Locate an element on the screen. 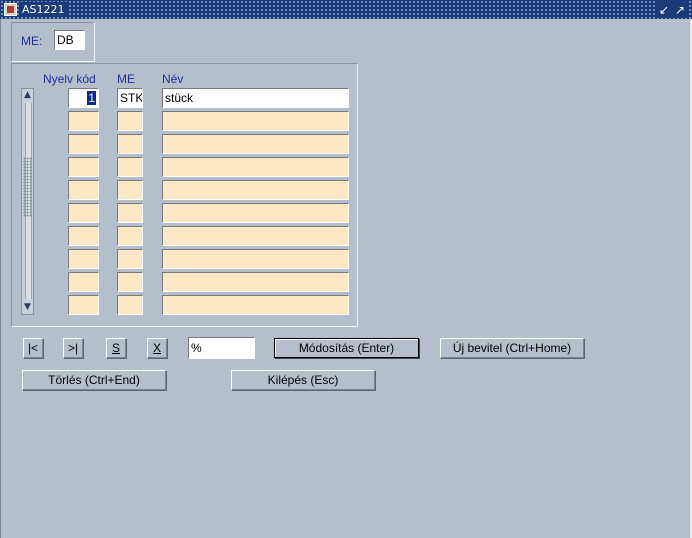 This screenshot has width=692, height=538. maximize-icon: ↗ is located at coordinates (680, 10).